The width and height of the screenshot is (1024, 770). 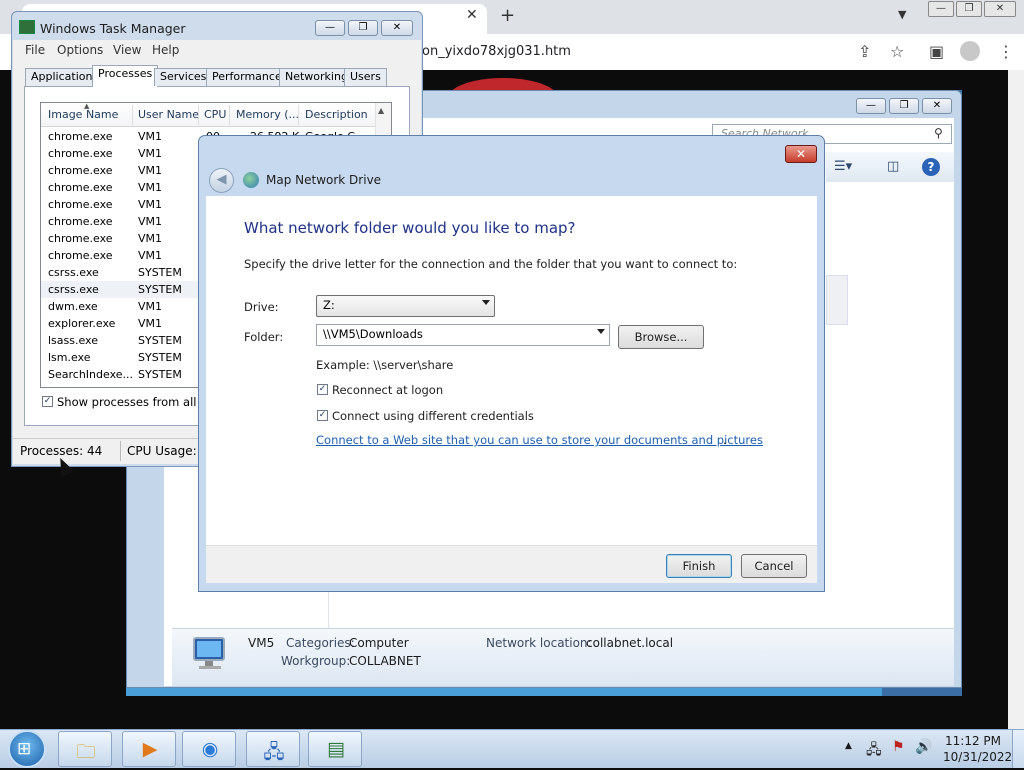 What do you see at coordinates (247, 77) in the screenshot?
I see `tab-performance: Performance` at bounding box center [247, 77].